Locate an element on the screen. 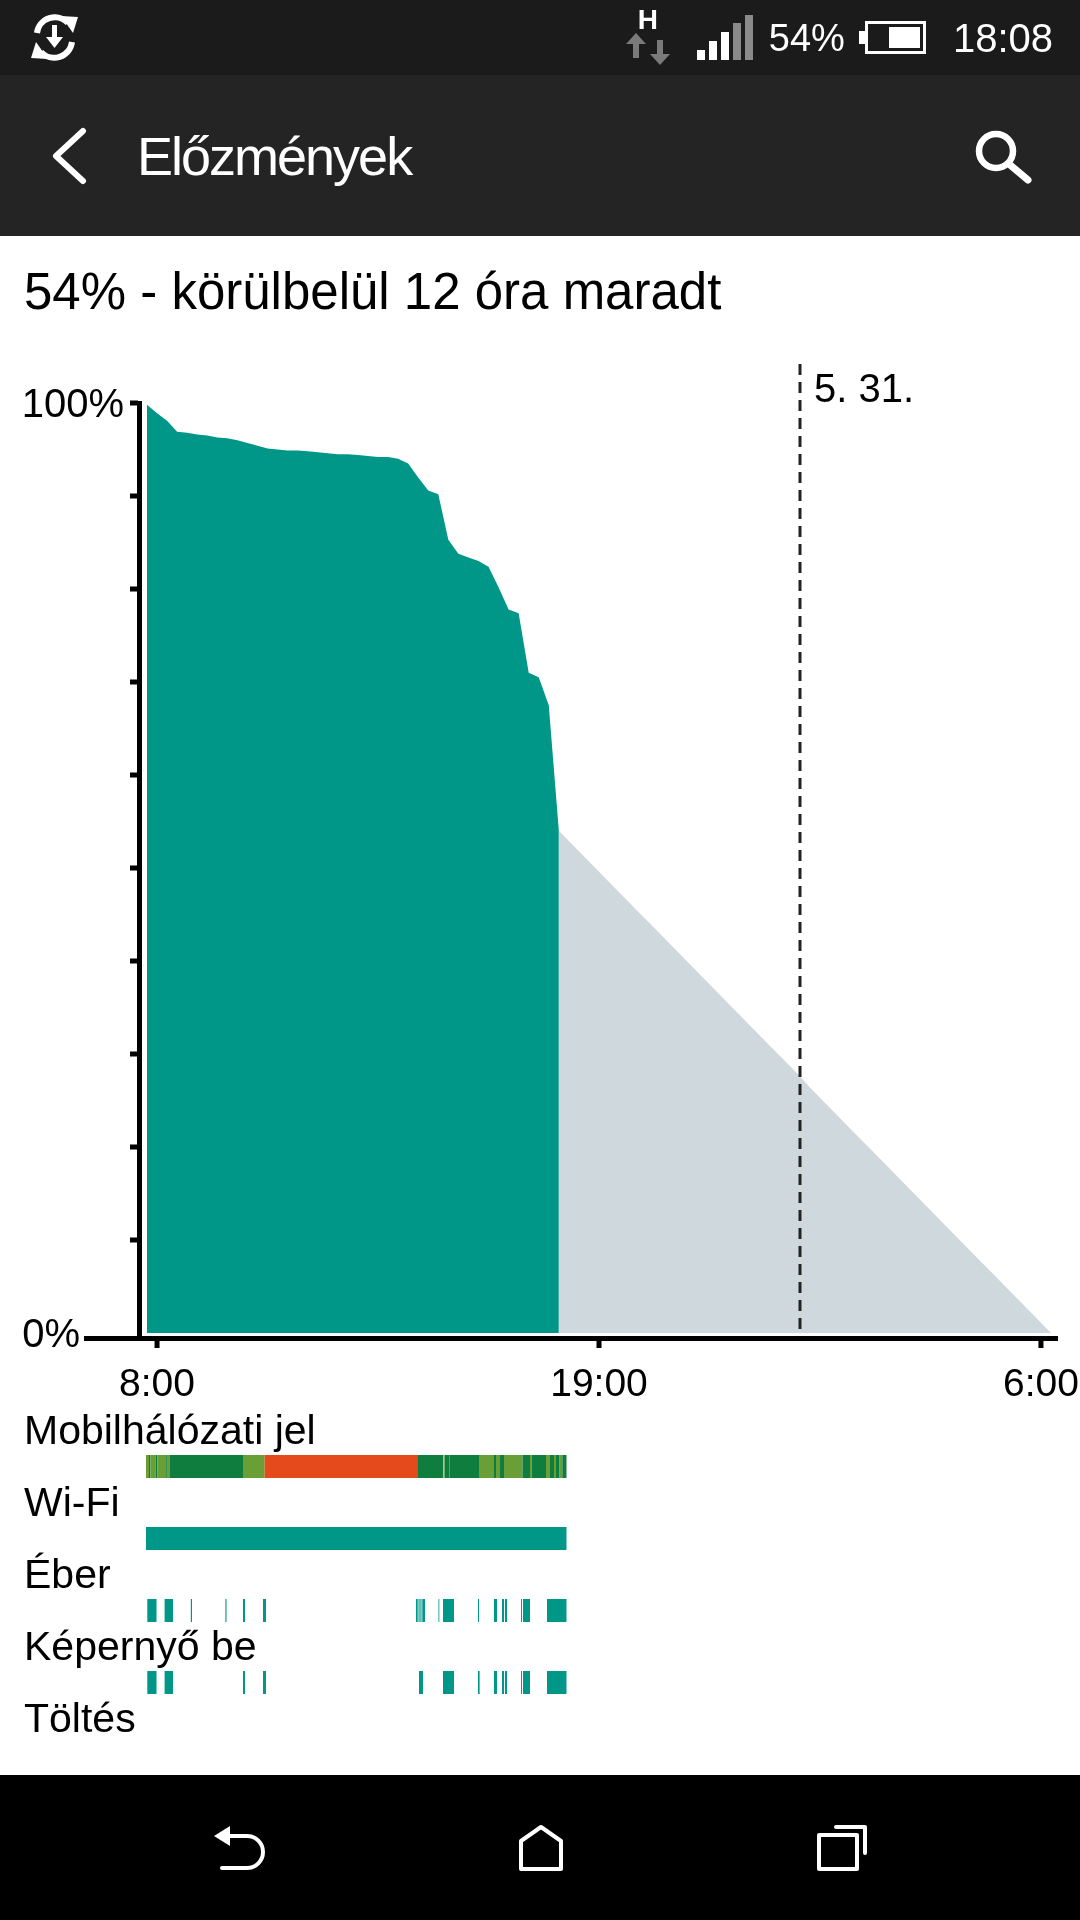  battery-percent: 54% is located at coordinates (806, 37).